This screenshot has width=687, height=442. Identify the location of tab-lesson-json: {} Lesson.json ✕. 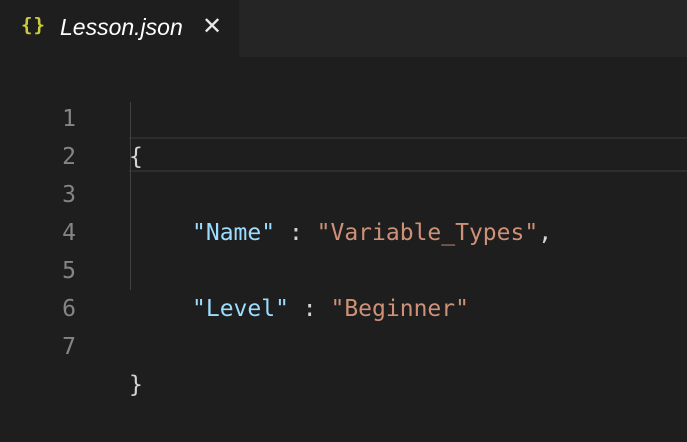
(119, 28).